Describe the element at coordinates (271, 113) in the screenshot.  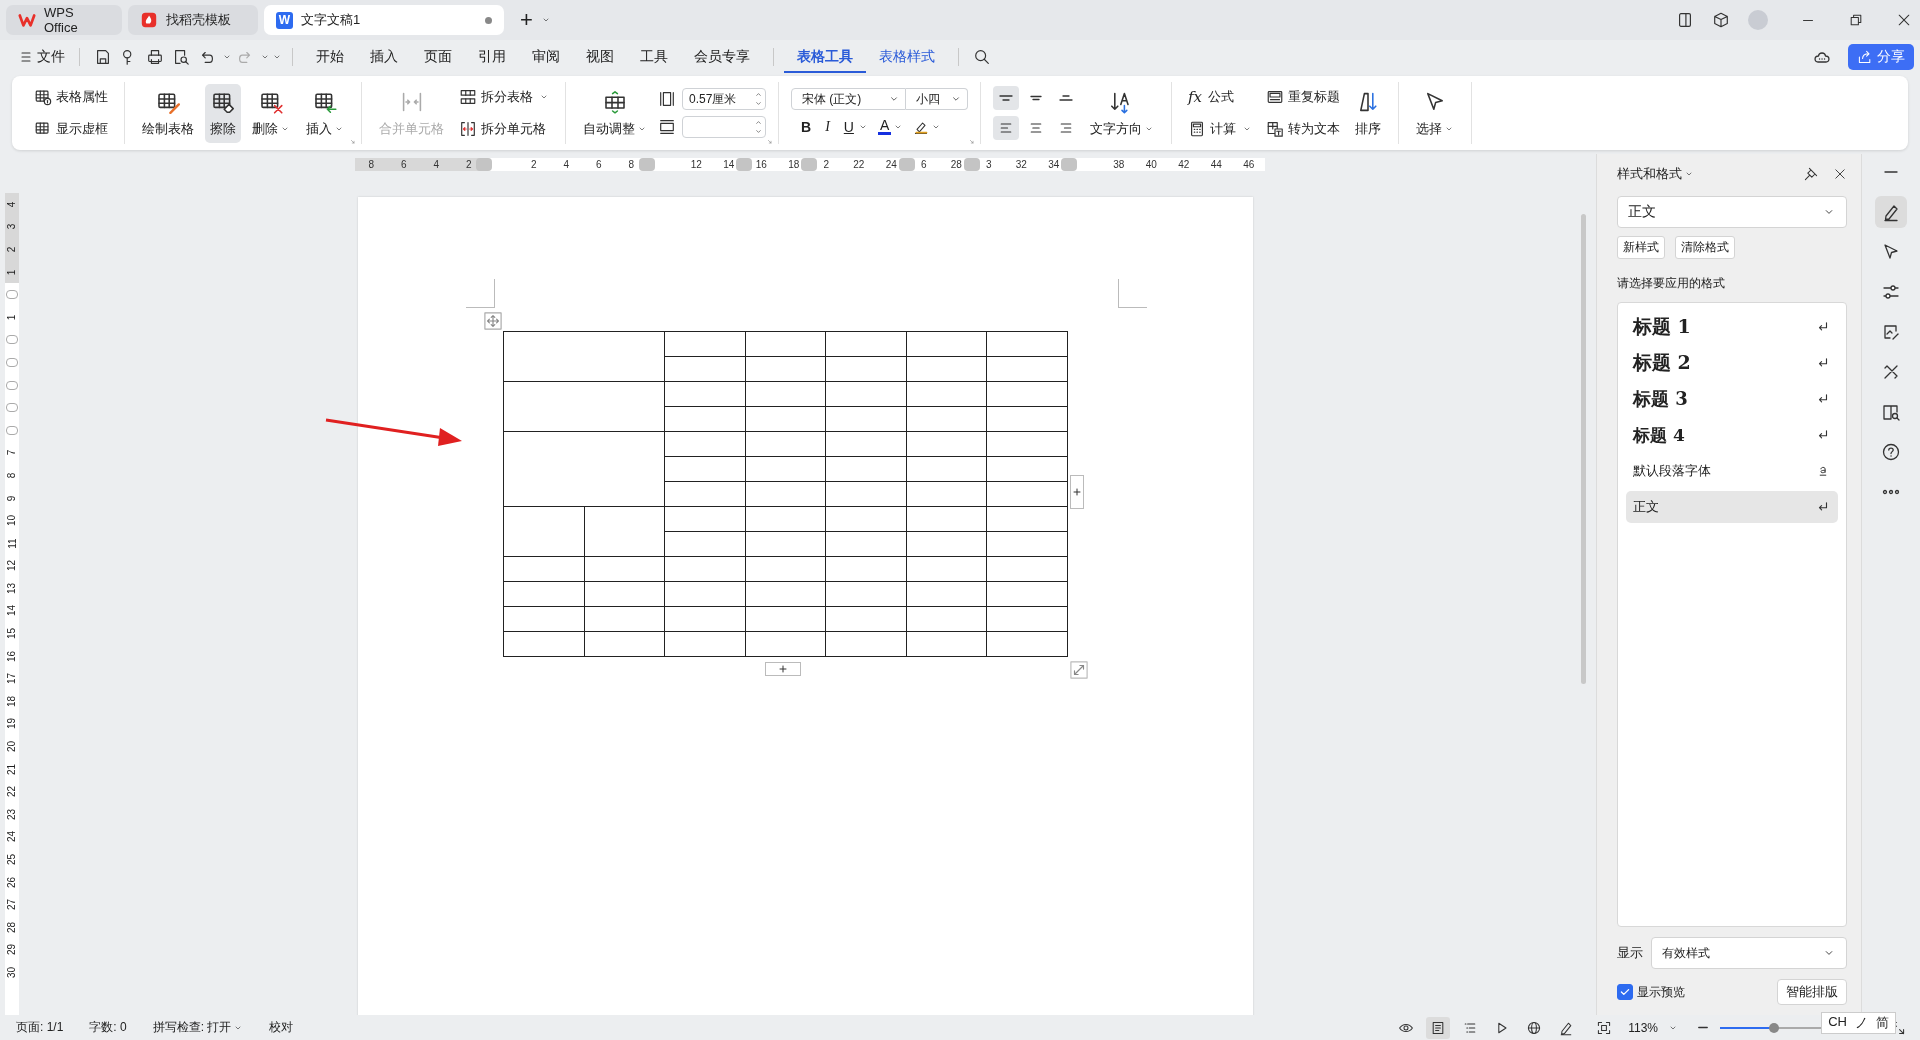
I see `ribbon-button: 删除` at that location.